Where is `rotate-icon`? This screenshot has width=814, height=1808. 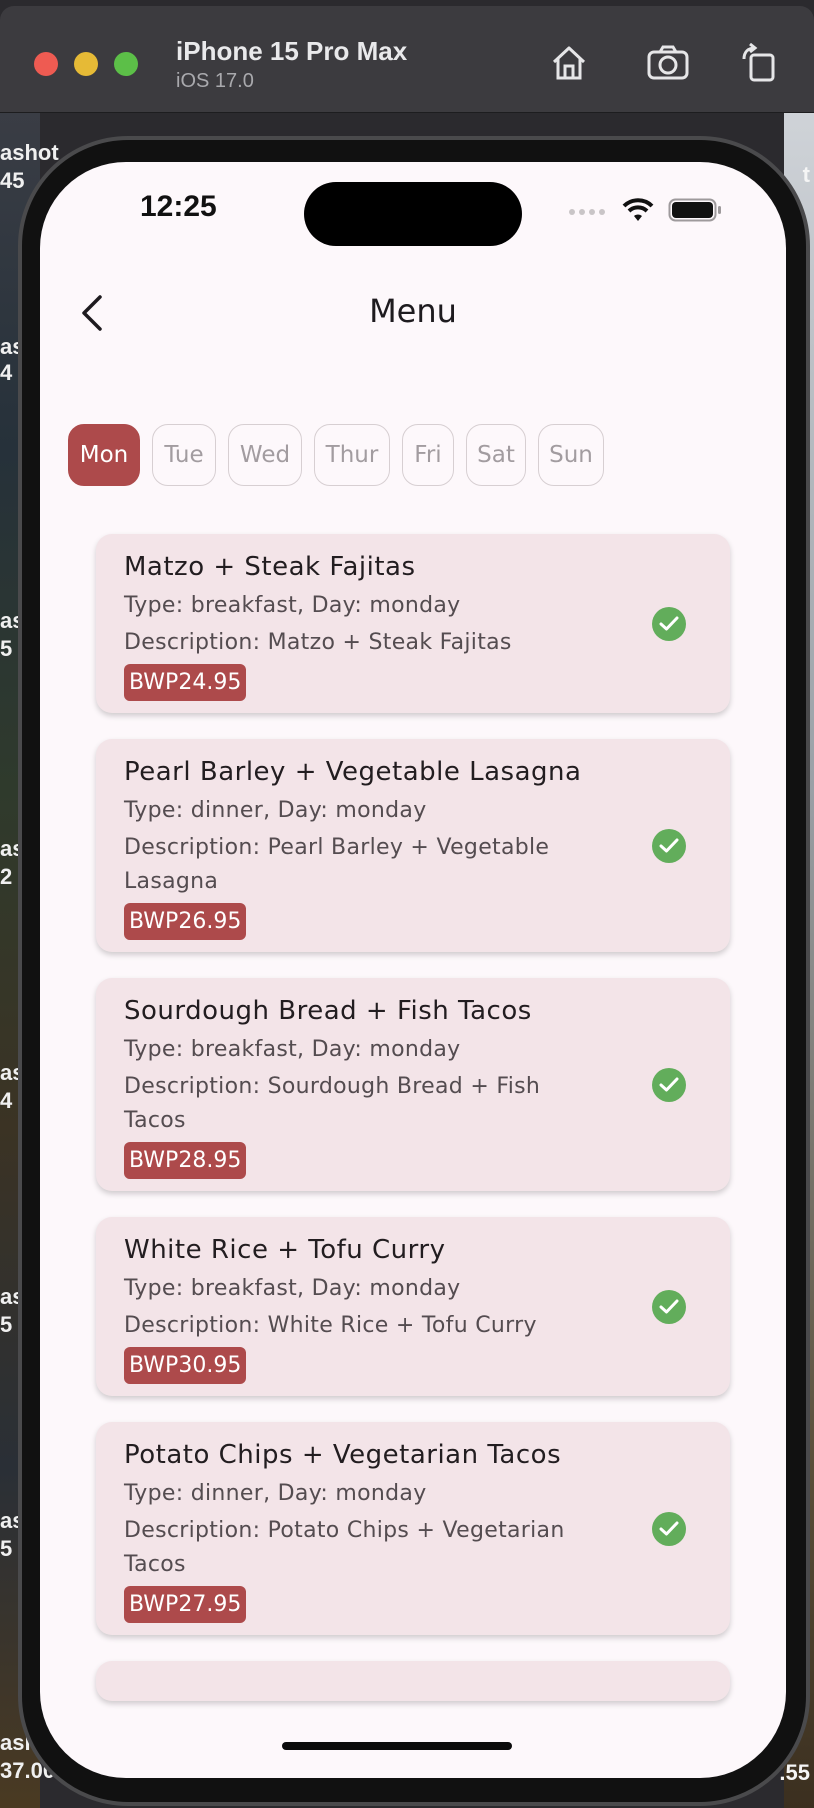
rotate-icon is located at coordinates (758, 62).